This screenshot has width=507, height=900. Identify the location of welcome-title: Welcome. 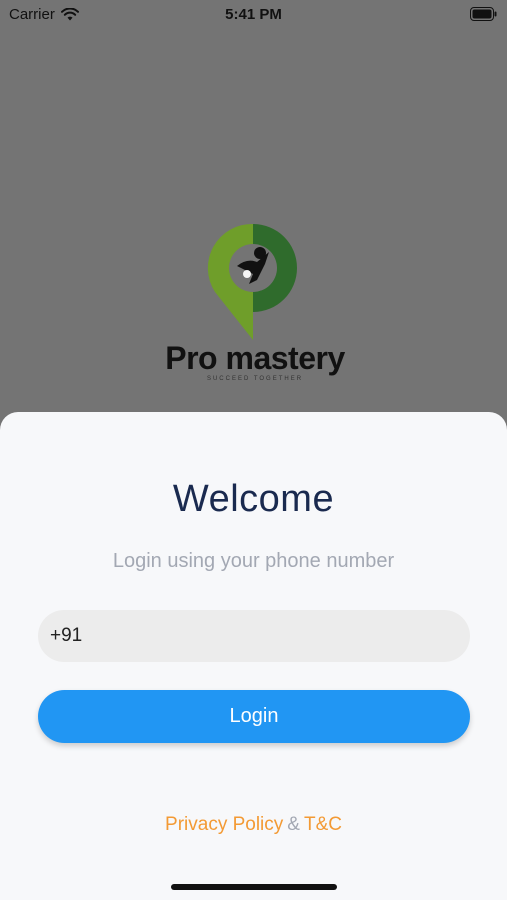
(253, 499).